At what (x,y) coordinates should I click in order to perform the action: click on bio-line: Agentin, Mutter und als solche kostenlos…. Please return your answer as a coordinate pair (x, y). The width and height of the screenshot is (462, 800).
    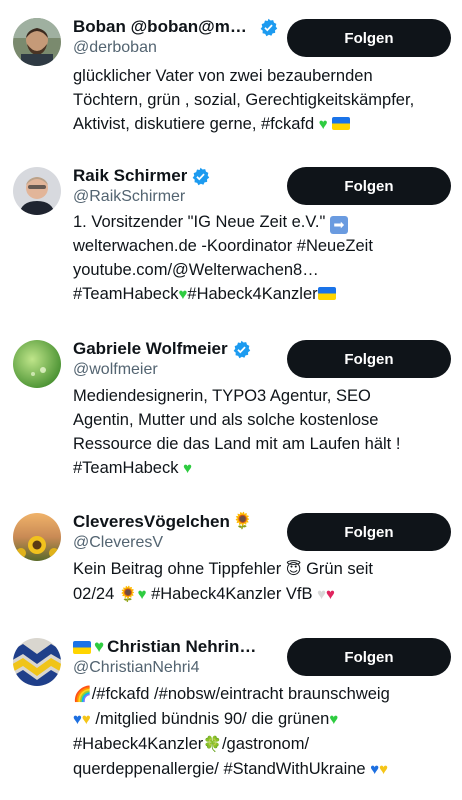
    Looking at the image, I should click on (226, 420).